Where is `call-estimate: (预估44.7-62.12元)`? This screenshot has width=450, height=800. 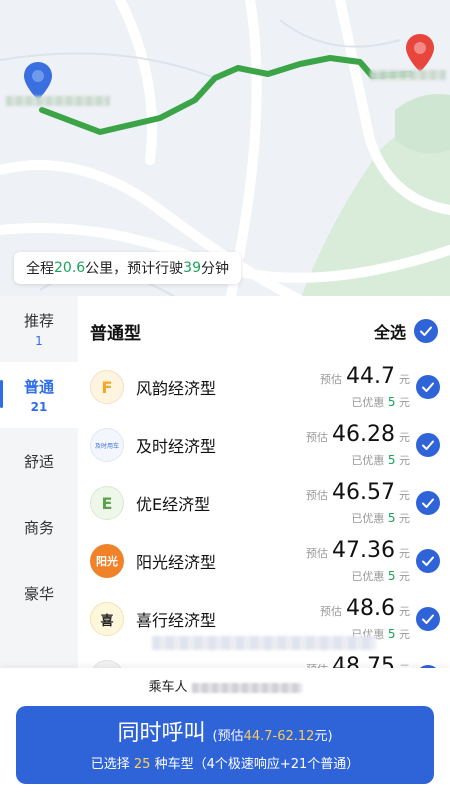
call-estimate: (预估44.7-62.12元) is located at coordinates (272, 736).